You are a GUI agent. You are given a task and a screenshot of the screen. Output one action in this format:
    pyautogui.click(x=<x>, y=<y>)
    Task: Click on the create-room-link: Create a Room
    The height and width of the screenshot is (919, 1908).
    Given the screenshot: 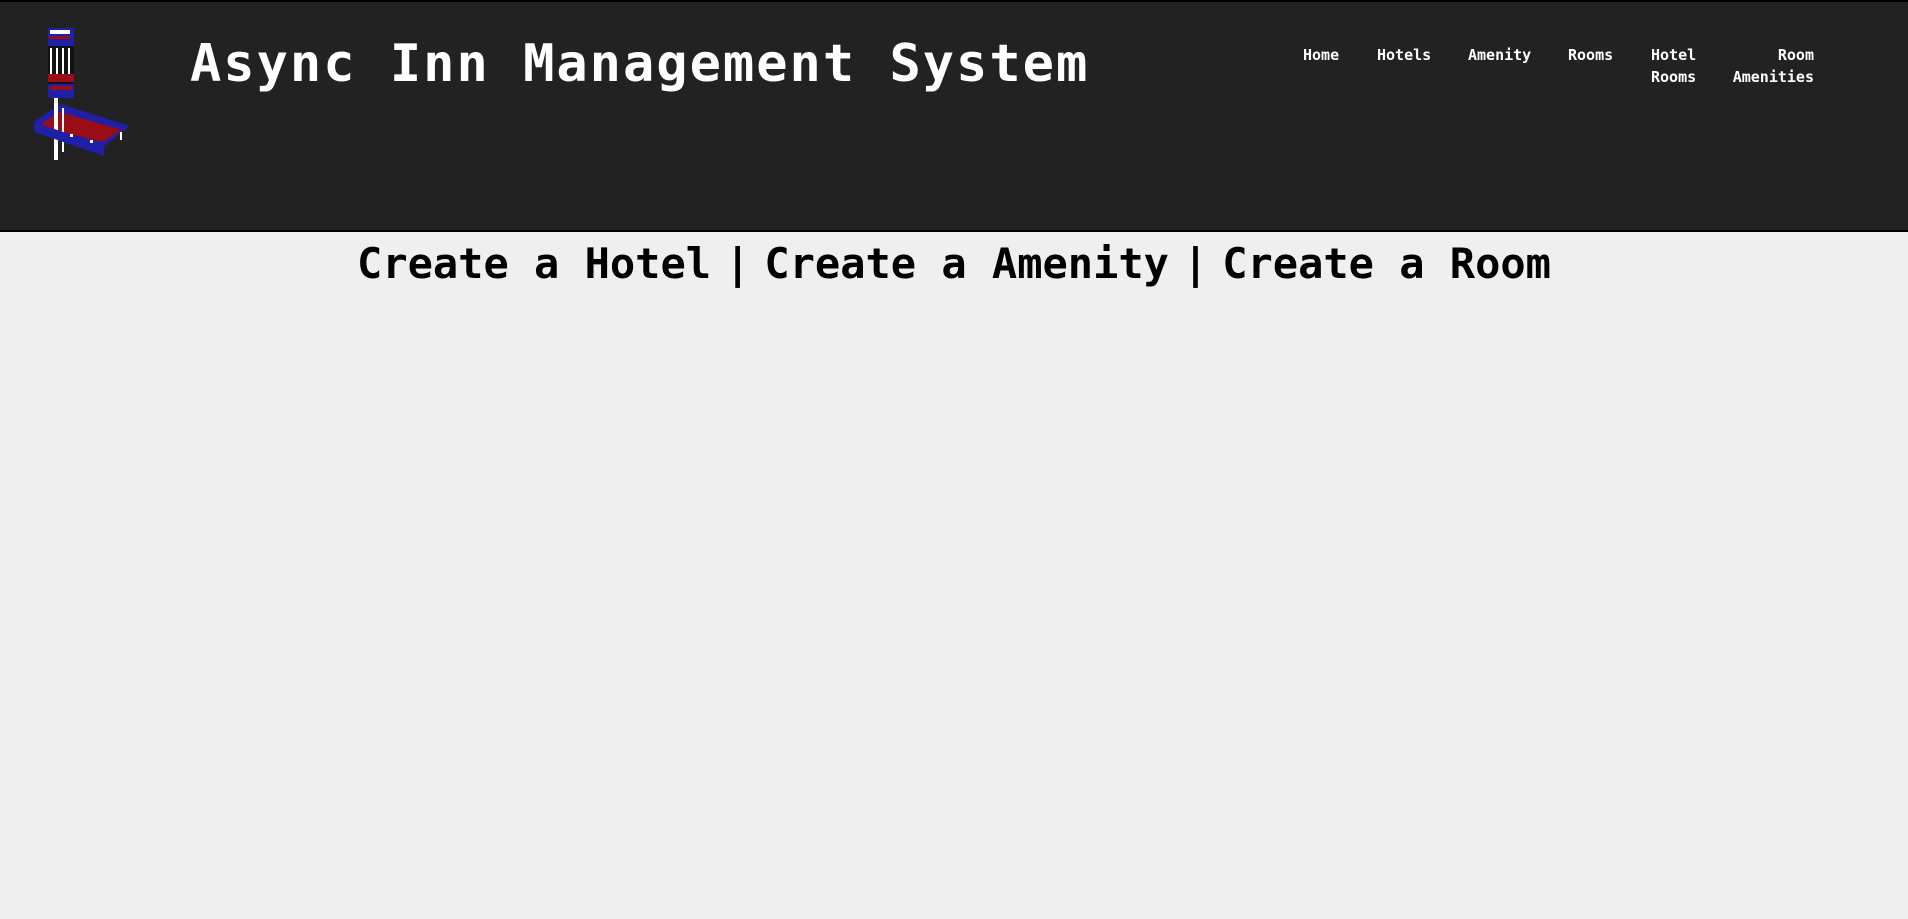 What is the action you would take?
    pyautogui.click(x=1386, y=263)
    